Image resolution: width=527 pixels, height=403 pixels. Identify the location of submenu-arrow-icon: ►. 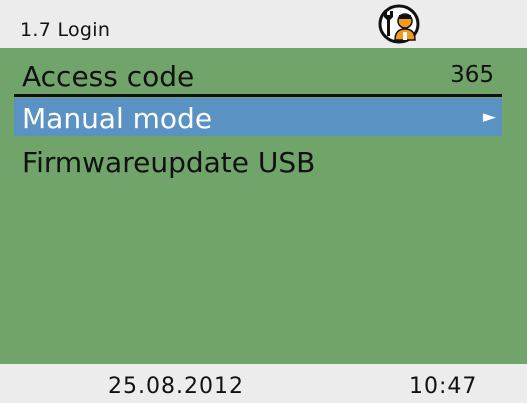
(489, 117).